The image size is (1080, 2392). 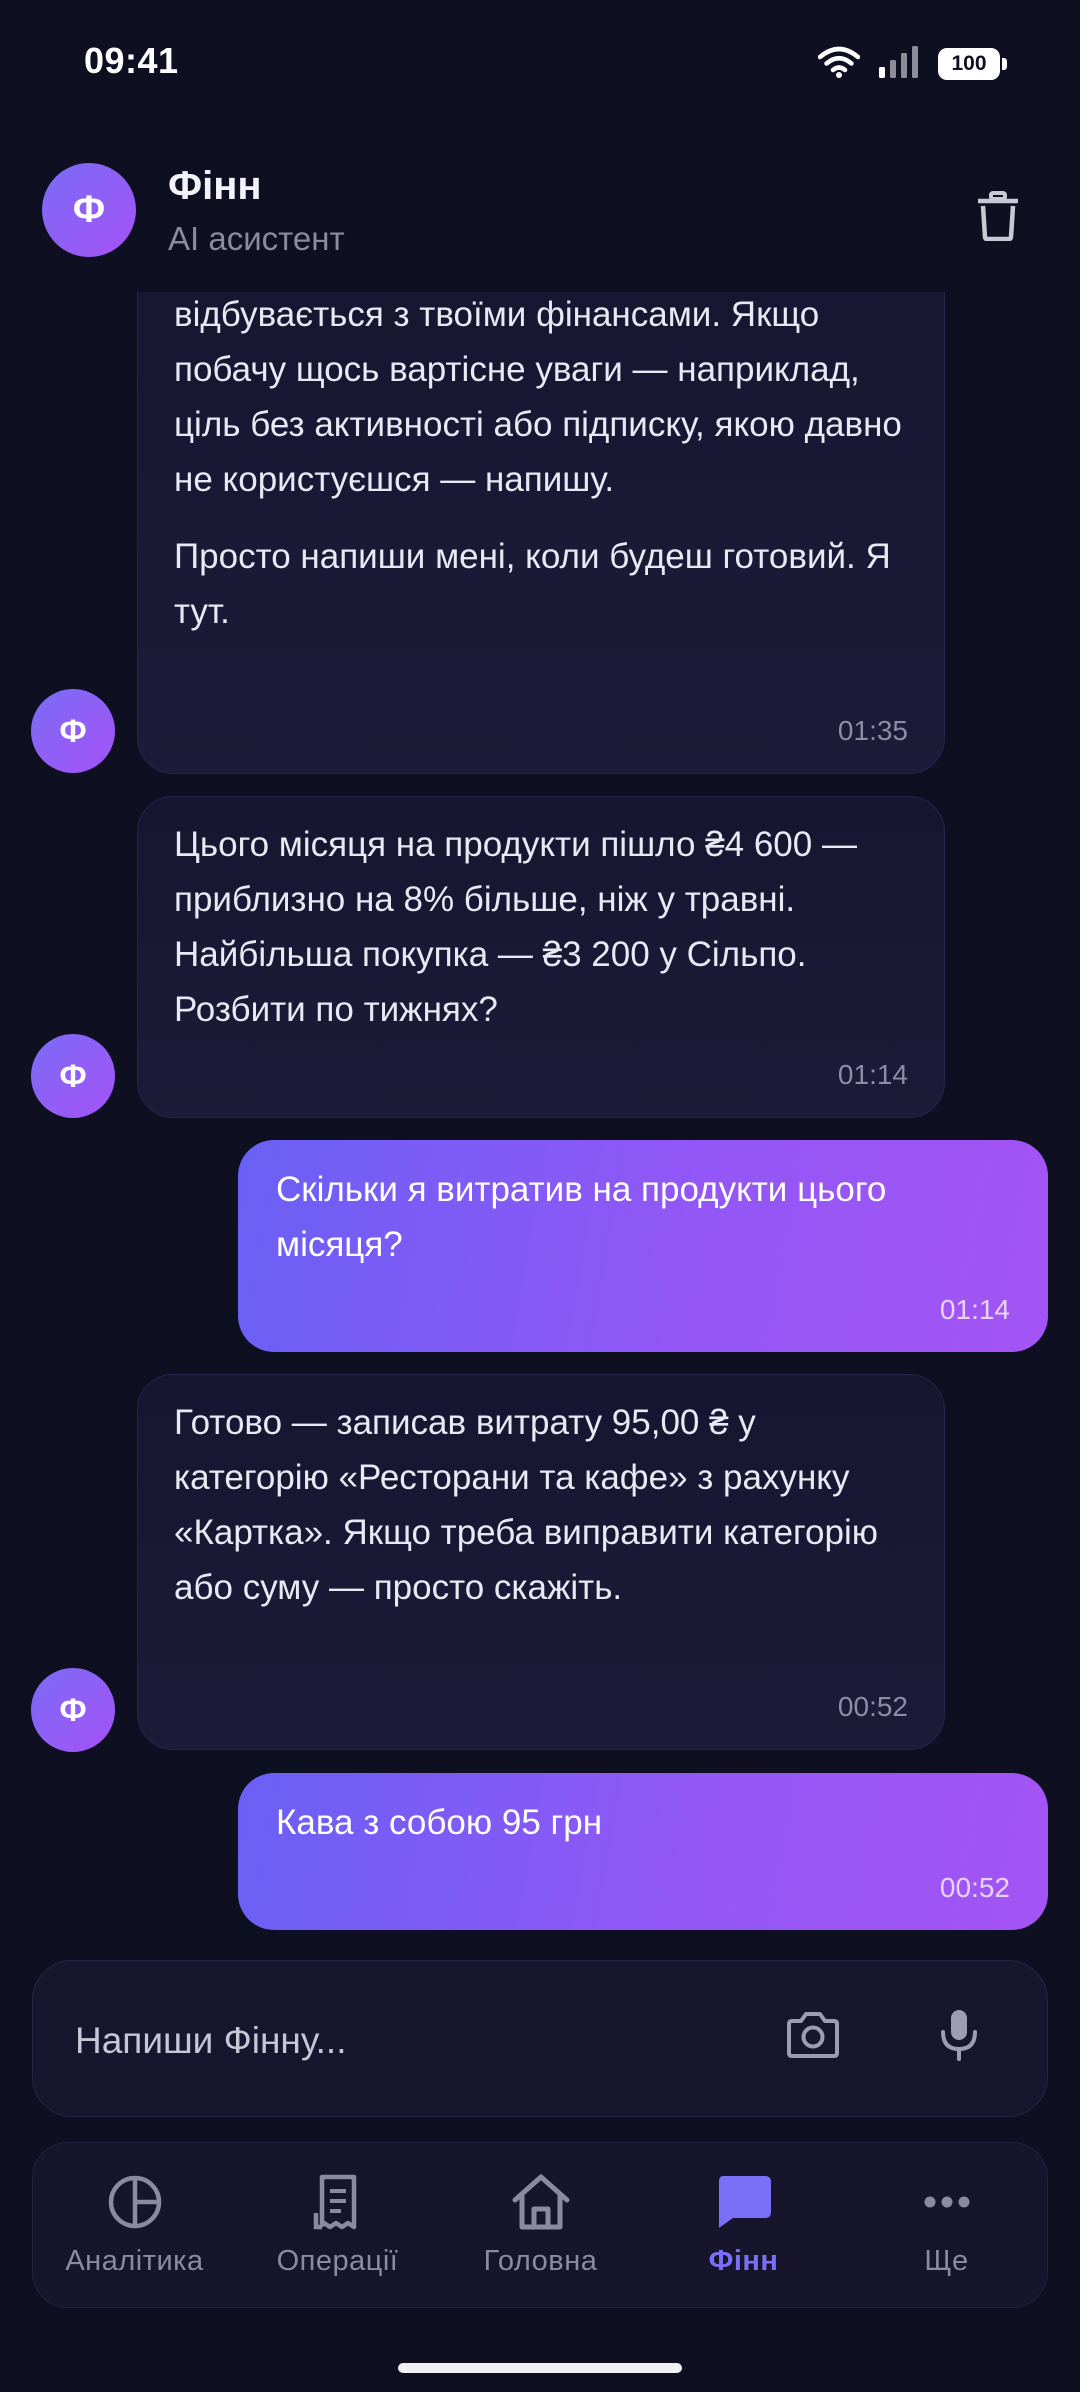 I want to click on chat-header: Ф Фінн AI асистент, so click(x=540, y=220).